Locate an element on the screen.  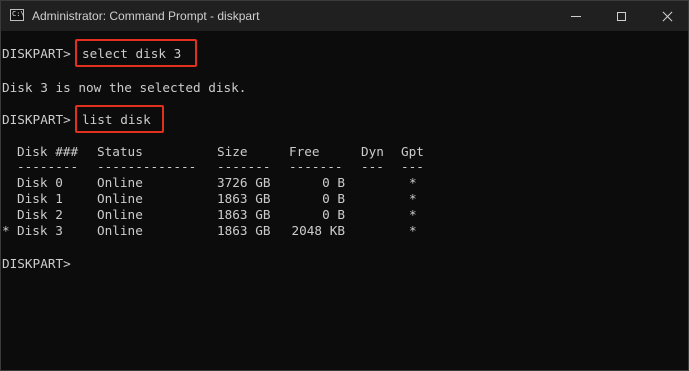
column-header-free: Free is located at coordinates (304, 151).